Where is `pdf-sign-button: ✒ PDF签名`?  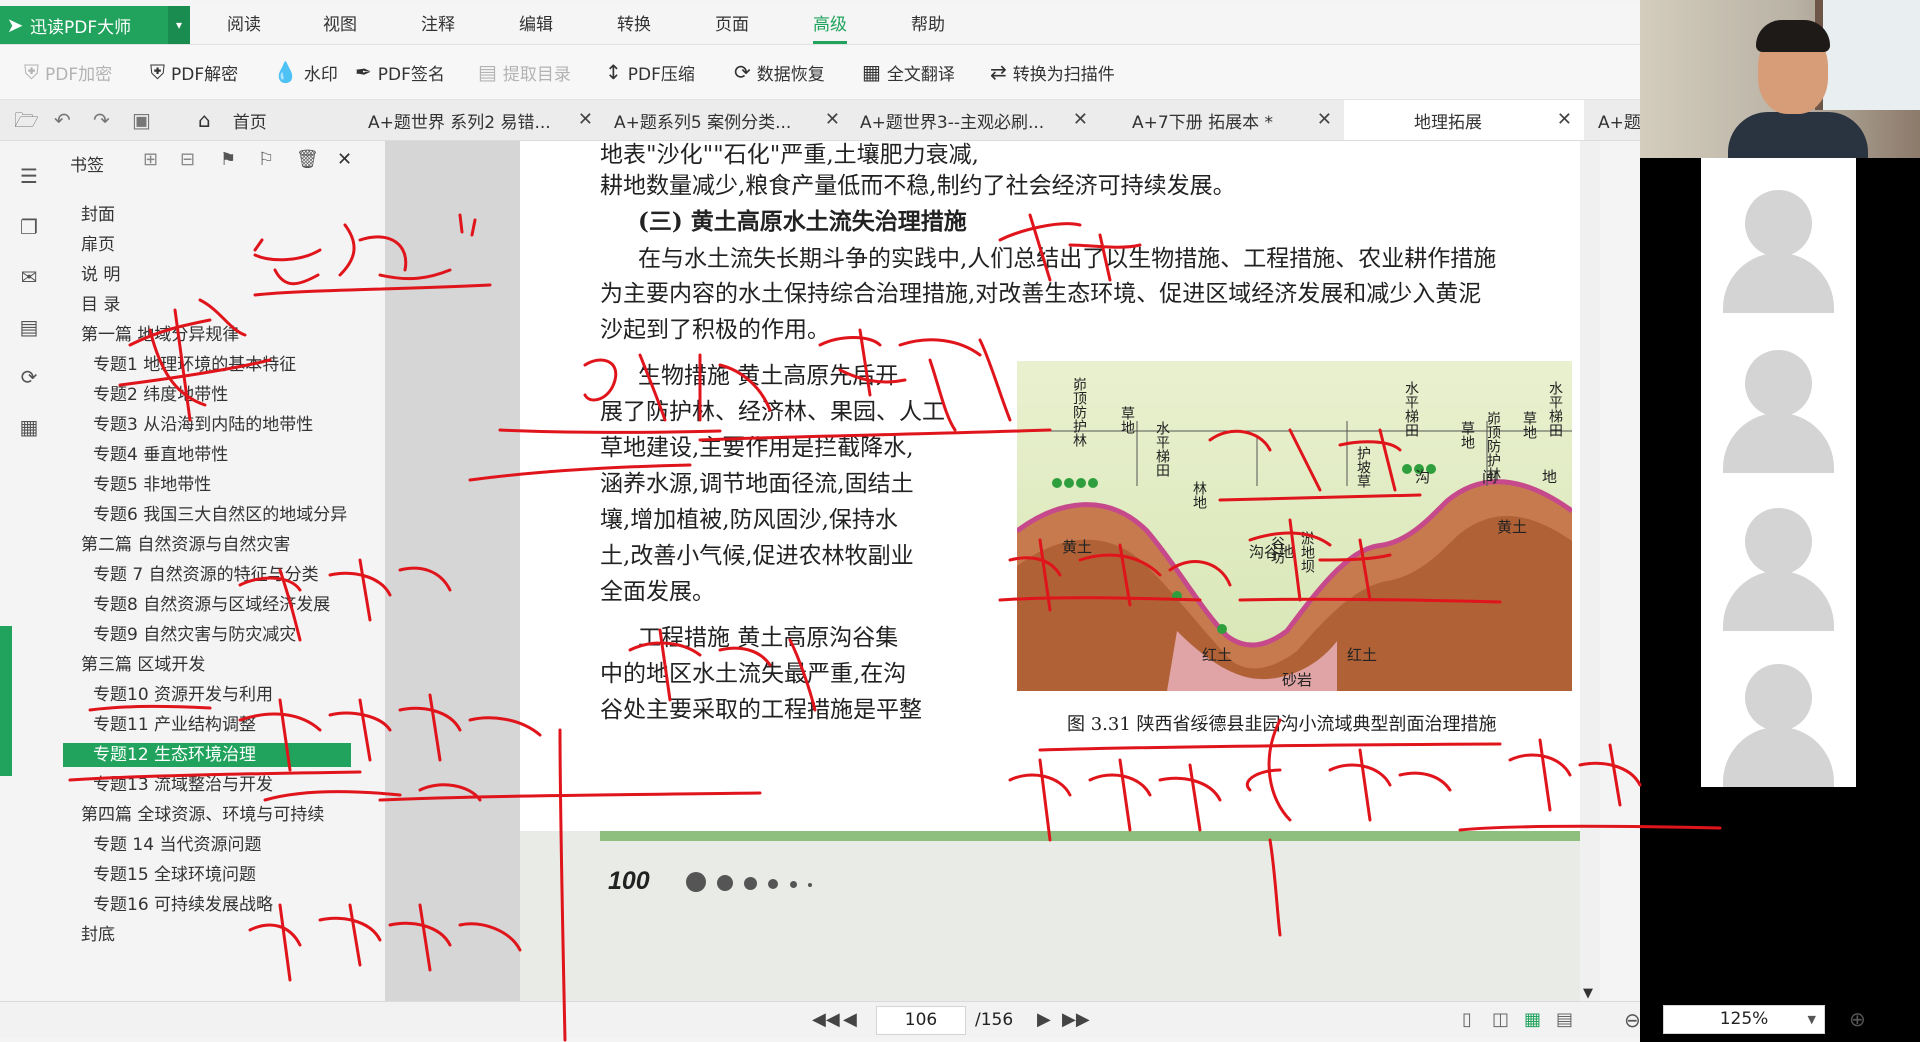 pdf-sign-button: ✒ PDF签名 is located at coordinates (400, 72).